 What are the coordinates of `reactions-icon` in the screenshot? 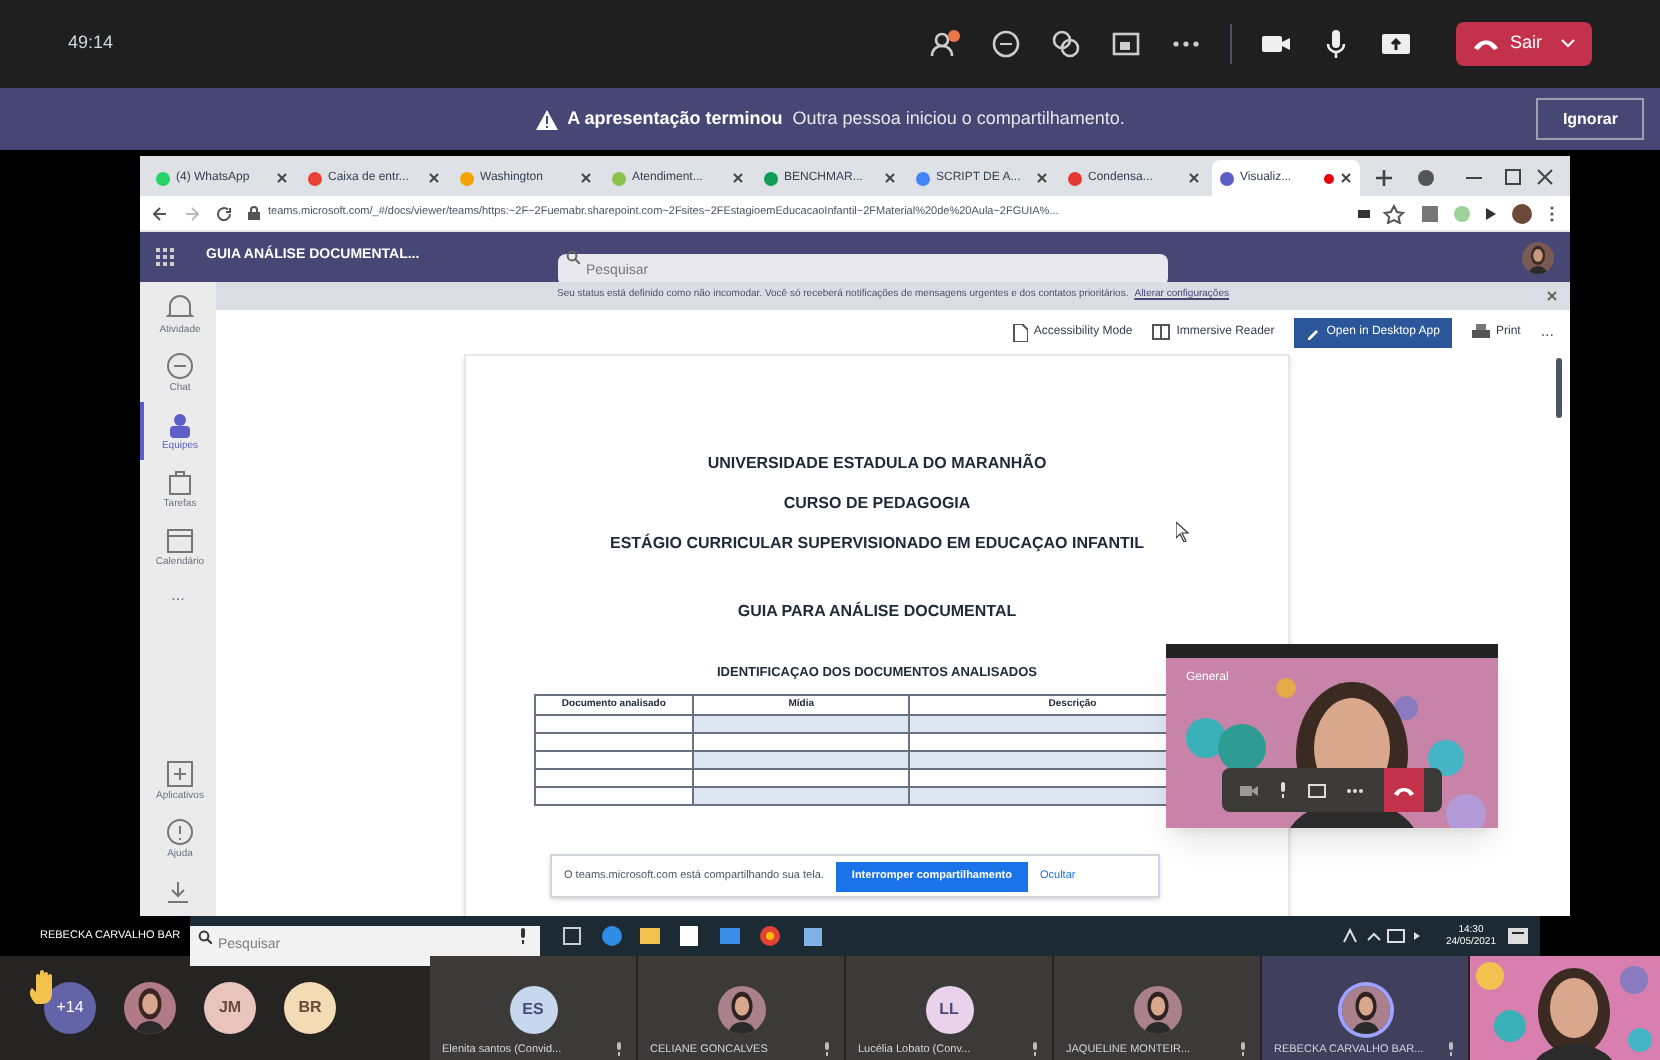 It's located at (1065, 44).